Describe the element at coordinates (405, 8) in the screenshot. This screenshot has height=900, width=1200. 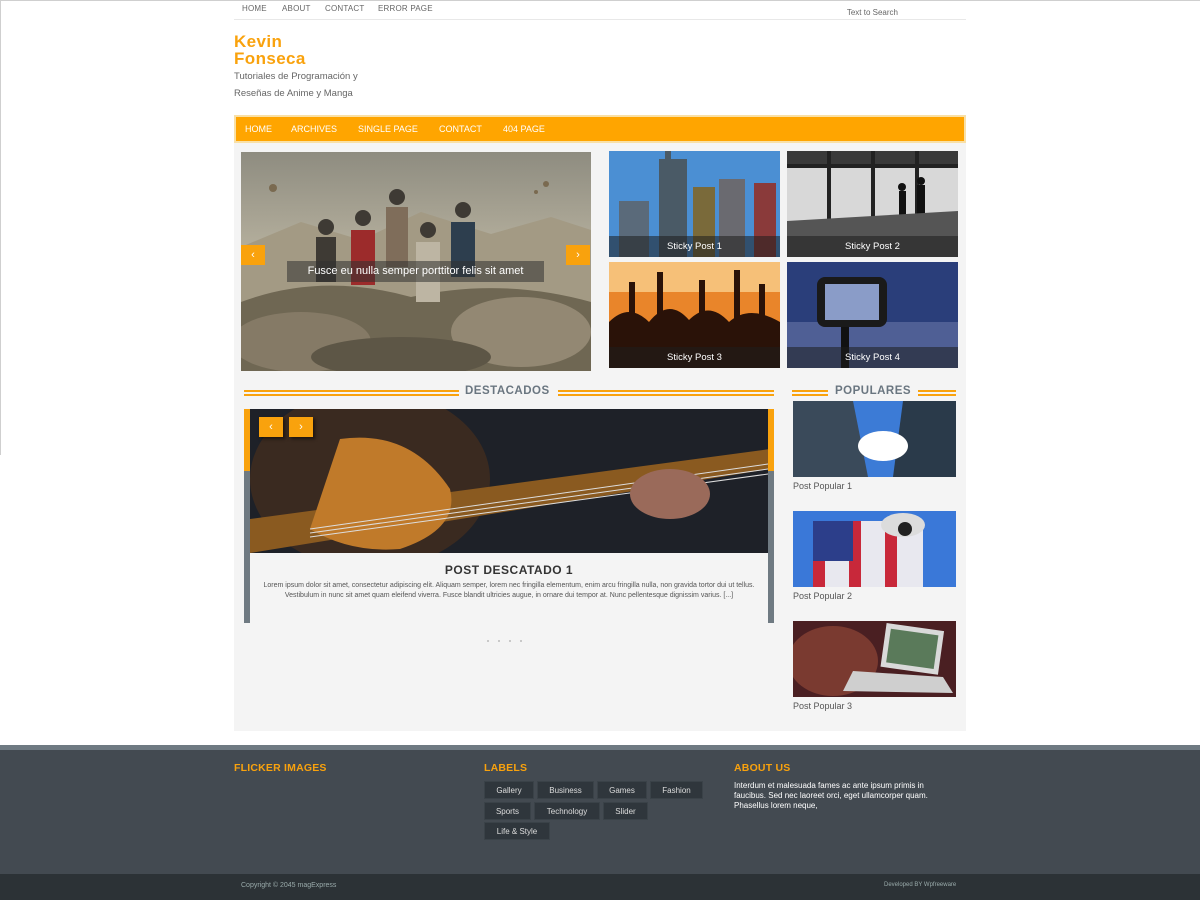
I see `top-link-error-page: ERROR PAGE` at that location.